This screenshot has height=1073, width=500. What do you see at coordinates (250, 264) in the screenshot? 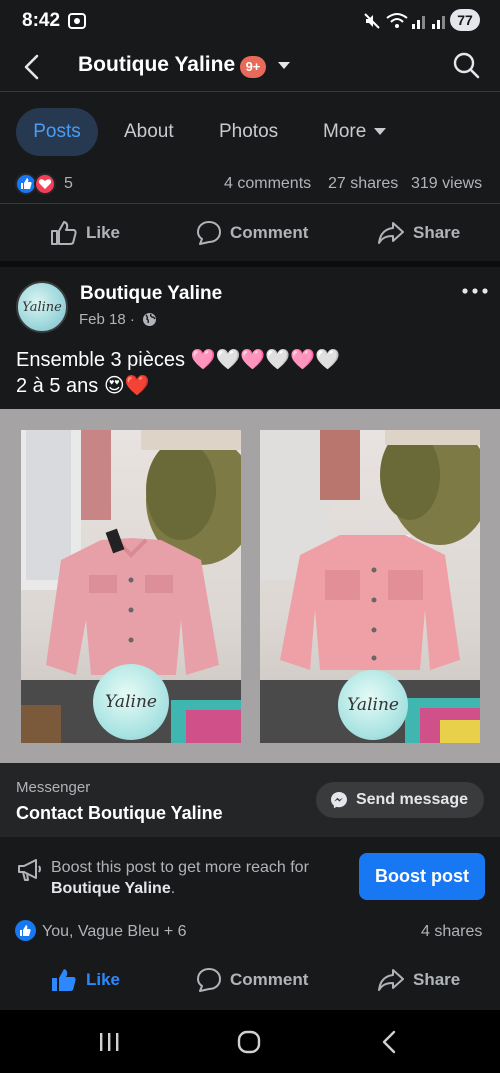
I see `post-separator` at bounding box center [250, 264].